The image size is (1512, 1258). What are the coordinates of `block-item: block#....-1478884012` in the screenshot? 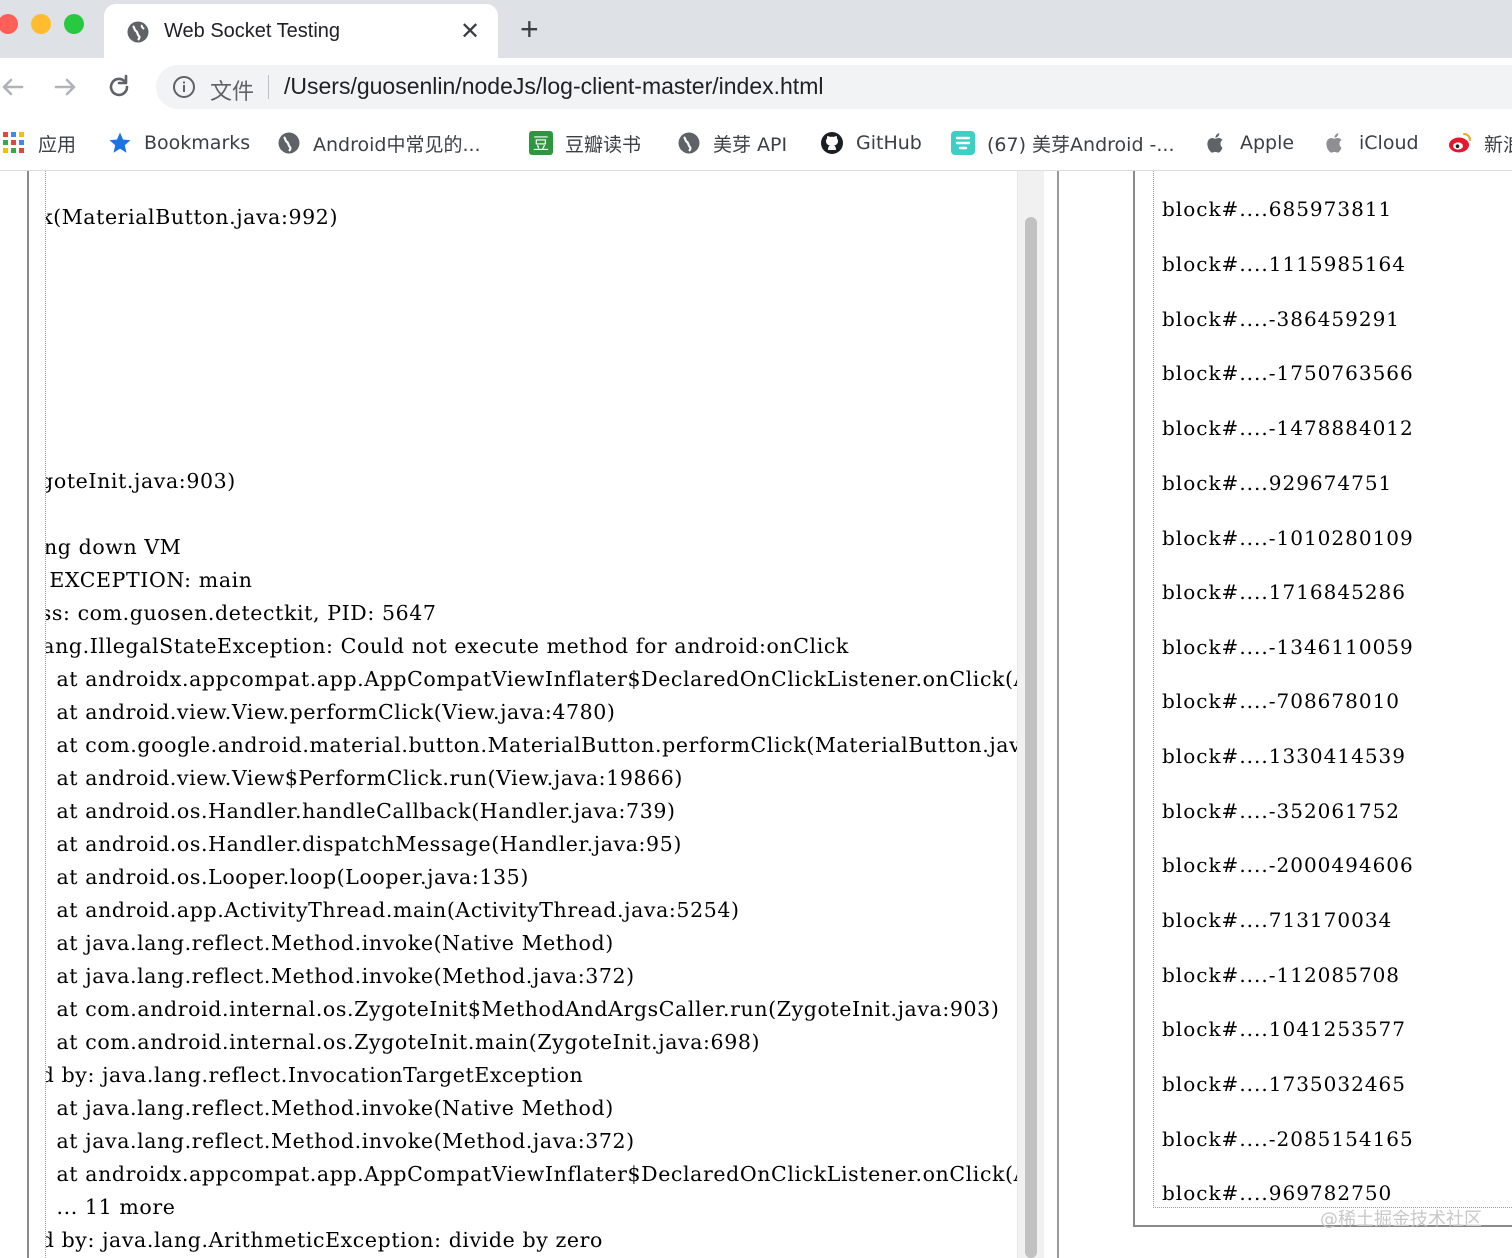 It's located at (1288, 428).